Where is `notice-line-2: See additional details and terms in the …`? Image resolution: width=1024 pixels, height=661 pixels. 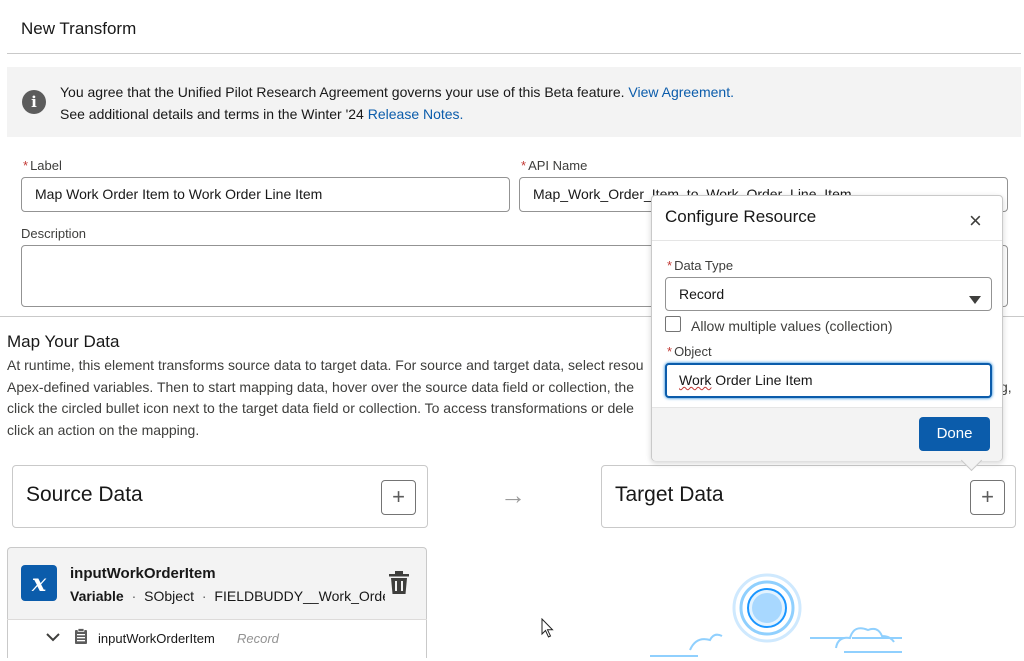
notice-line-2: See additional details and terms in the … is located at coordinates (261, 114).